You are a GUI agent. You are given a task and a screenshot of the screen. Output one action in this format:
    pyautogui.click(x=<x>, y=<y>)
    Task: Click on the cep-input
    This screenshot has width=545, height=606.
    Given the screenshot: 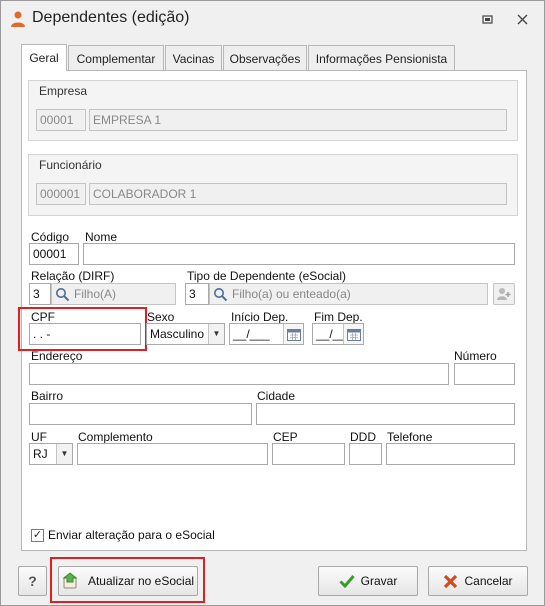 What is the action you would take?
    pyautogui.click(x=308, y=454)
    